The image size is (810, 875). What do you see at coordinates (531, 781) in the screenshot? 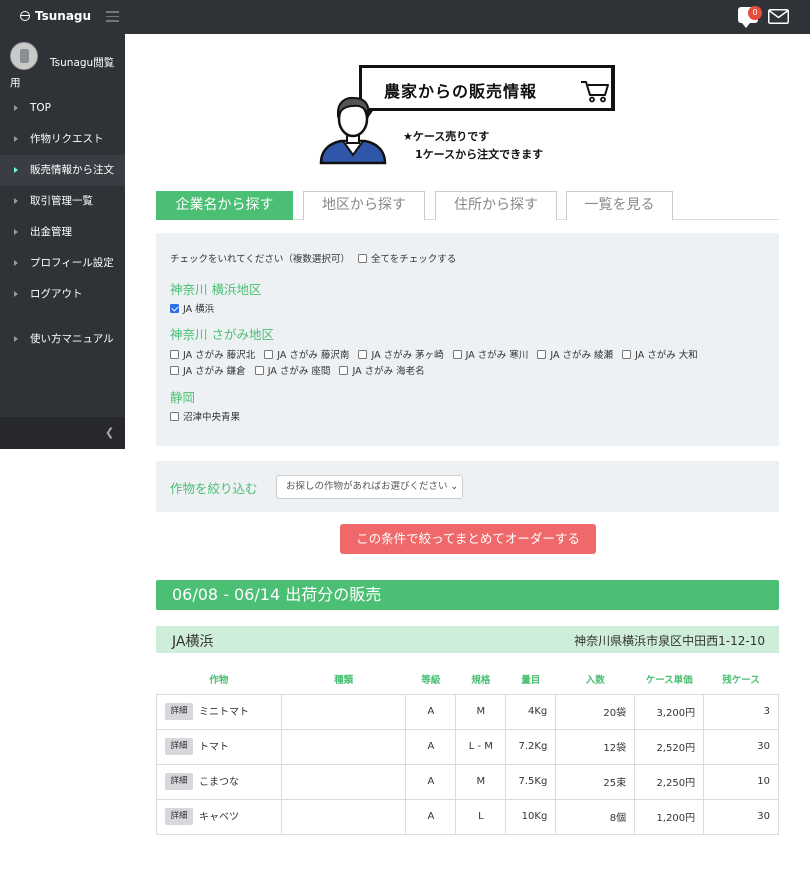
I see `weight-cell: 7.5Kg` at bounding box center [531, 781].